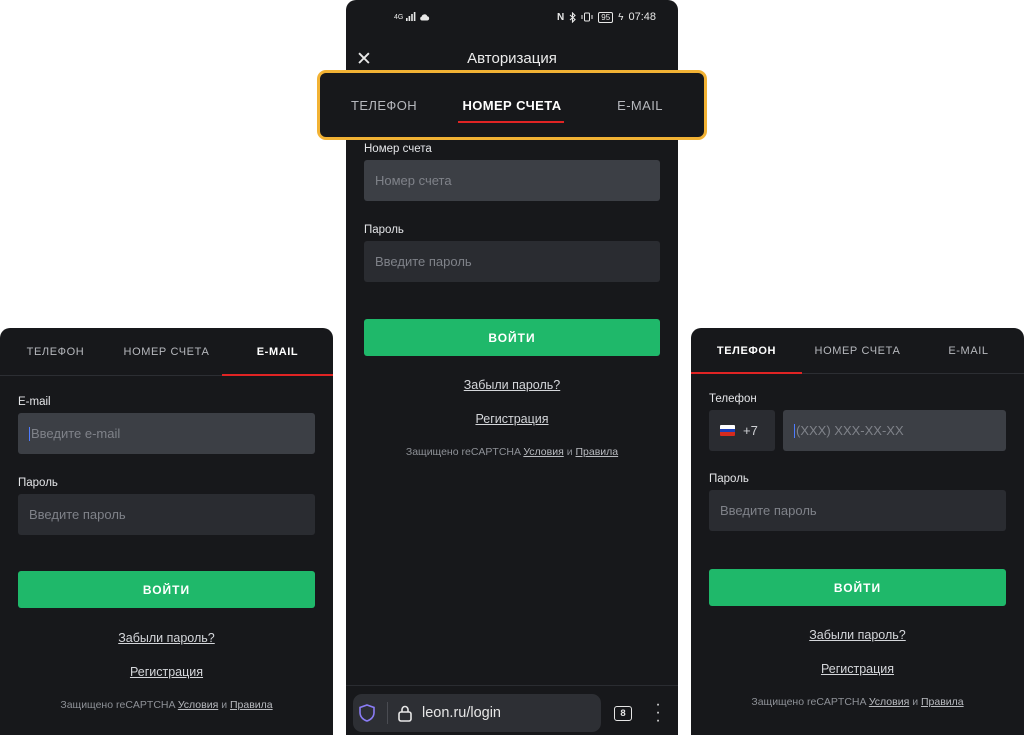 The image size is (1024, 735). What do you see at coordinates (587, 17) in the screenshot?
I see `vibrate-icon` at bounding box center [587, 17].